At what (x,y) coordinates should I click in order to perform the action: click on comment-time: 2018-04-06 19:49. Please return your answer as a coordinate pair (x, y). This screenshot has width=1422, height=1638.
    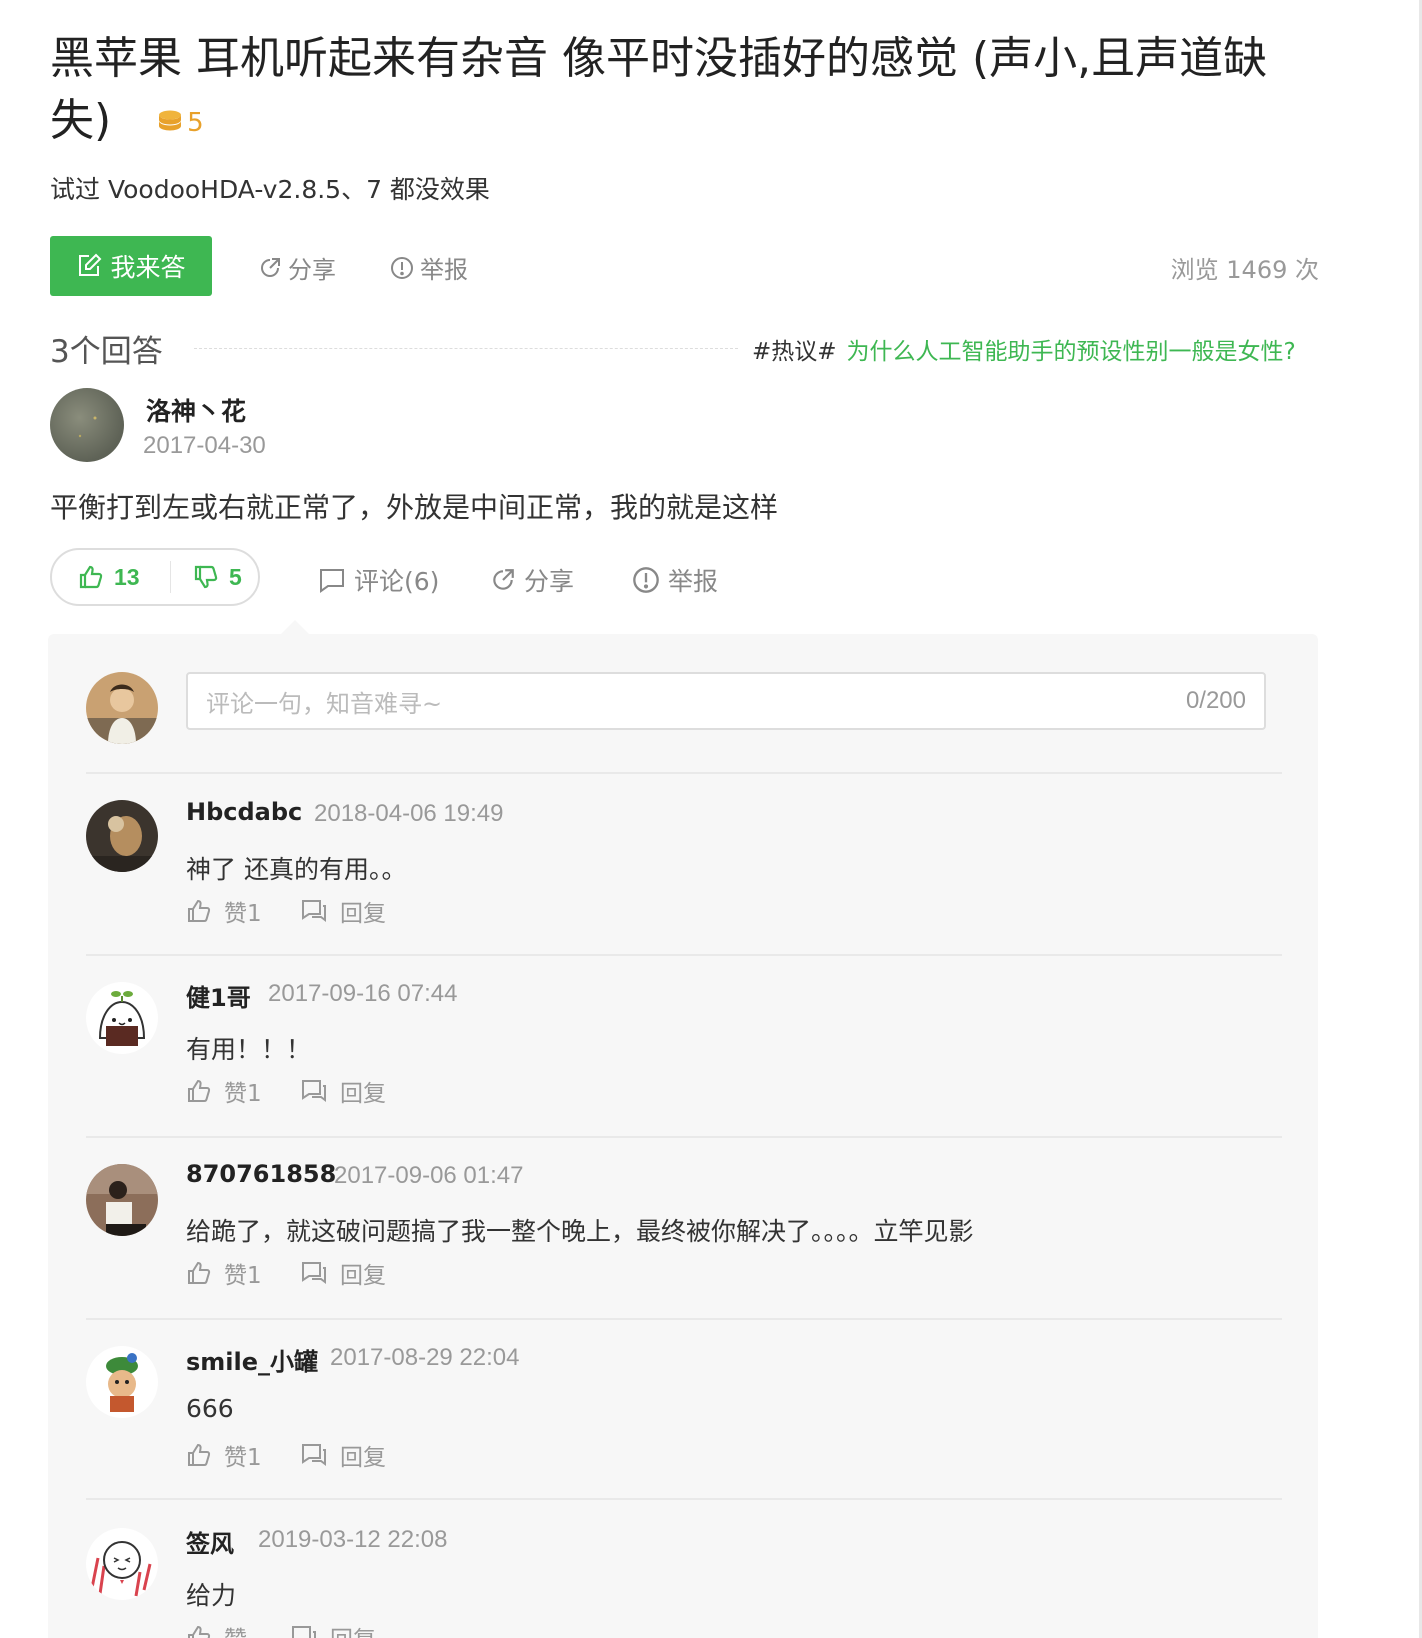
    Looking at the image, I should click on (409, 813).